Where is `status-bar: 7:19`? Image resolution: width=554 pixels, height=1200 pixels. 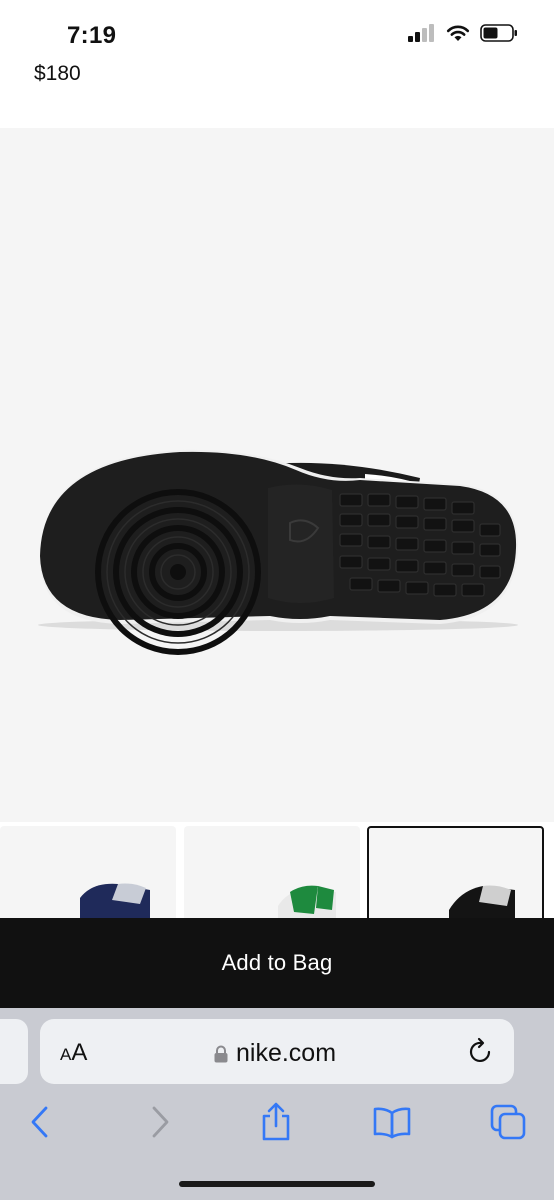 status-bar: 7:19 is located at coordinates (277, 30).